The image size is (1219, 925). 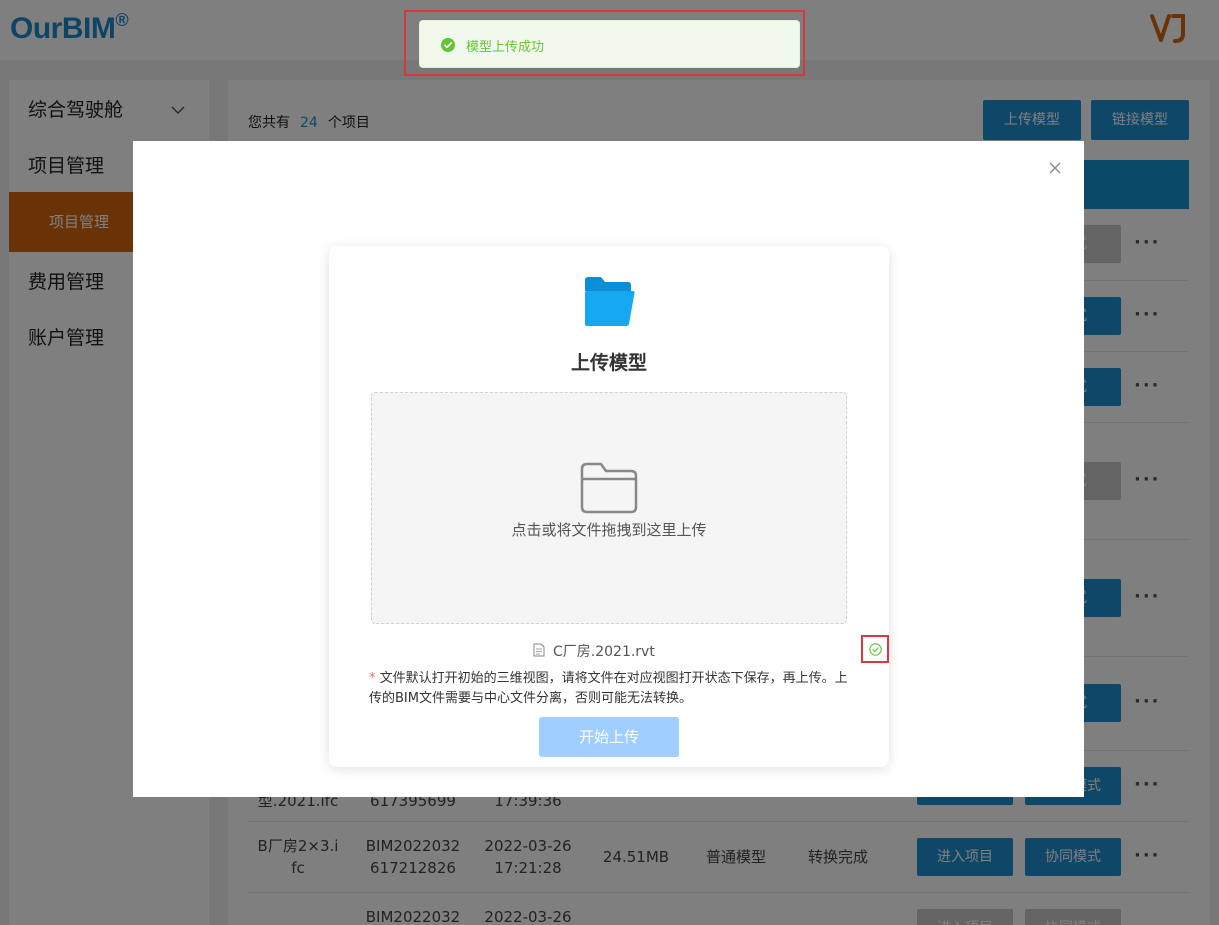 What do you see at coordinates (610, 301) in the screenshot?
I see `folder-icon` at bounding box center [610, 301].